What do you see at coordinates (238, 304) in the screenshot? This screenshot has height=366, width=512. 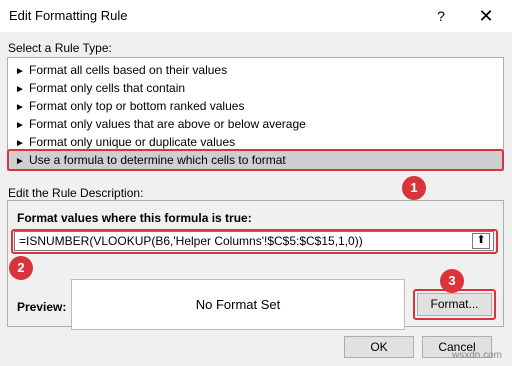 I see `preview-box: No Format Set` at bounding box center [238, 304].